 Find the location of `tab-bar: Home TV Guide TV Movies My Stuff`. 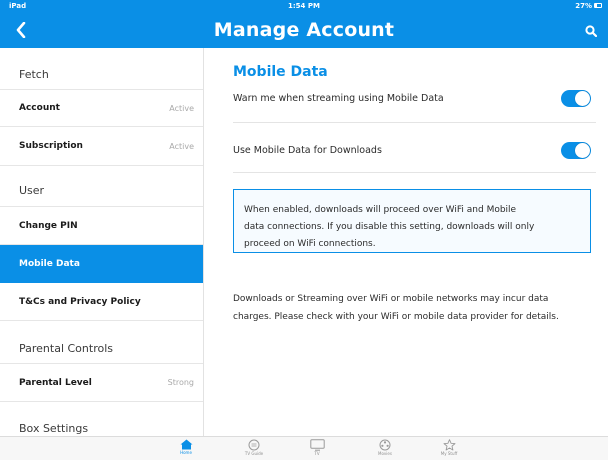

tab-bar: Home TV Guide TV Movies My Stuff is located at coordinates (304, 448).